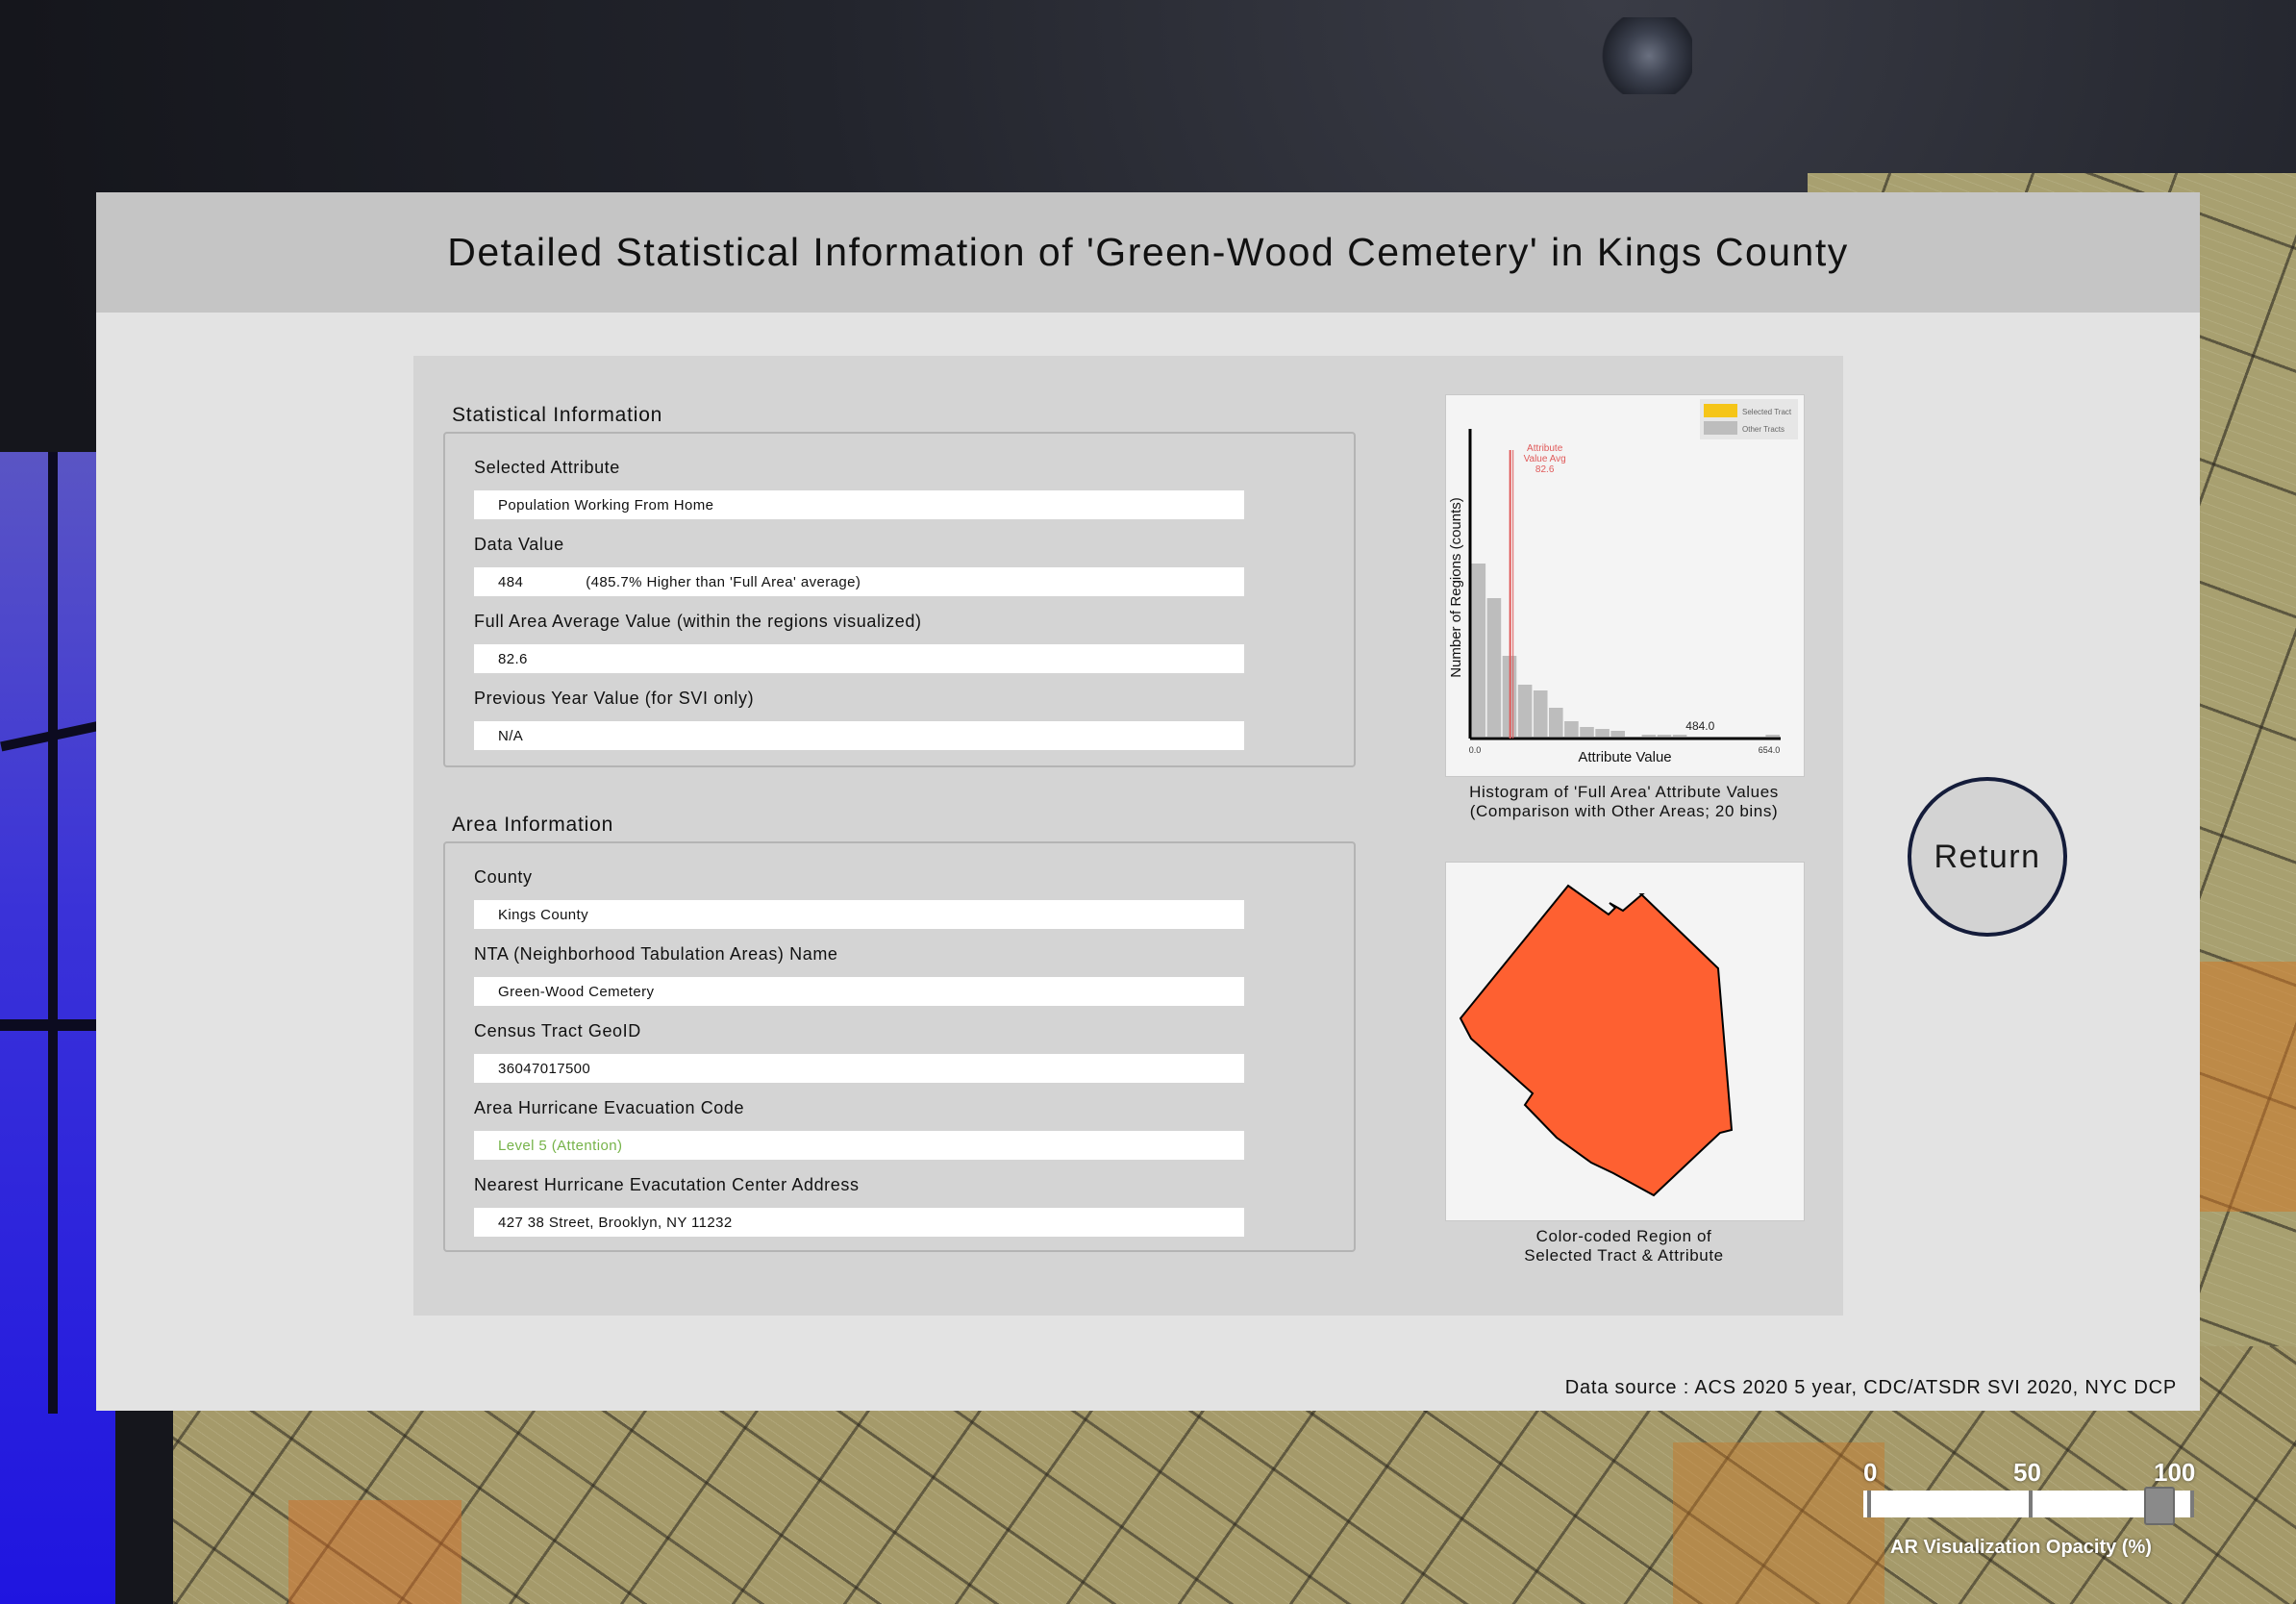 Image resolution: width=2296 pixels, height=1604 pixels. What do you see at coordinates (557, 415) in the screenshot?
I see `statistical-info-title: Statistical Information` at bounding box center [557, 415].